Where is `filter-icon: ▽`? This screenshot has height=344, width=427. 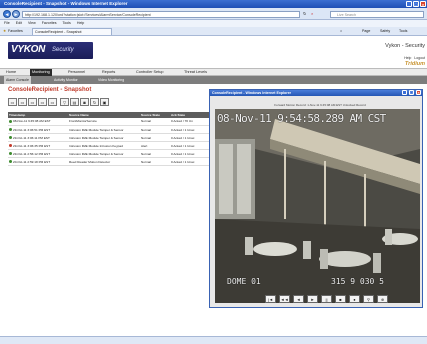
filter-icon: ▽ is located at coordinates (64, 102).